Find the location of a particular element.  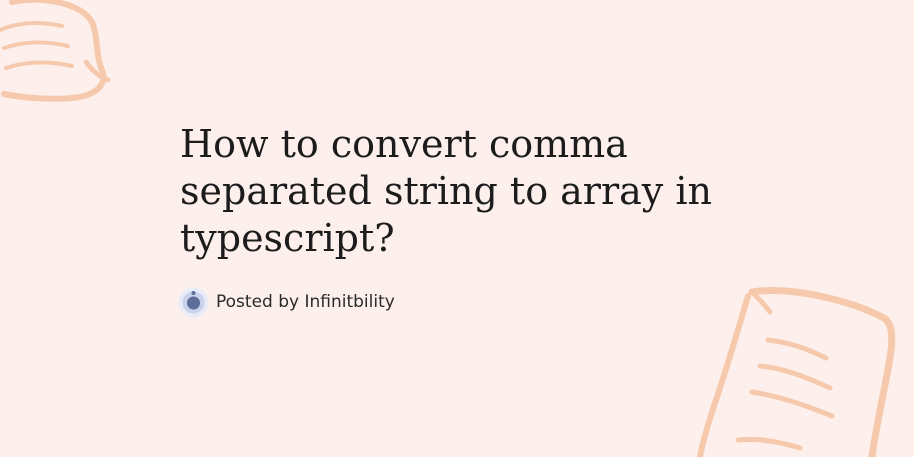

author-row: Posted by Infinitbility is located at coordinates (286, 302).